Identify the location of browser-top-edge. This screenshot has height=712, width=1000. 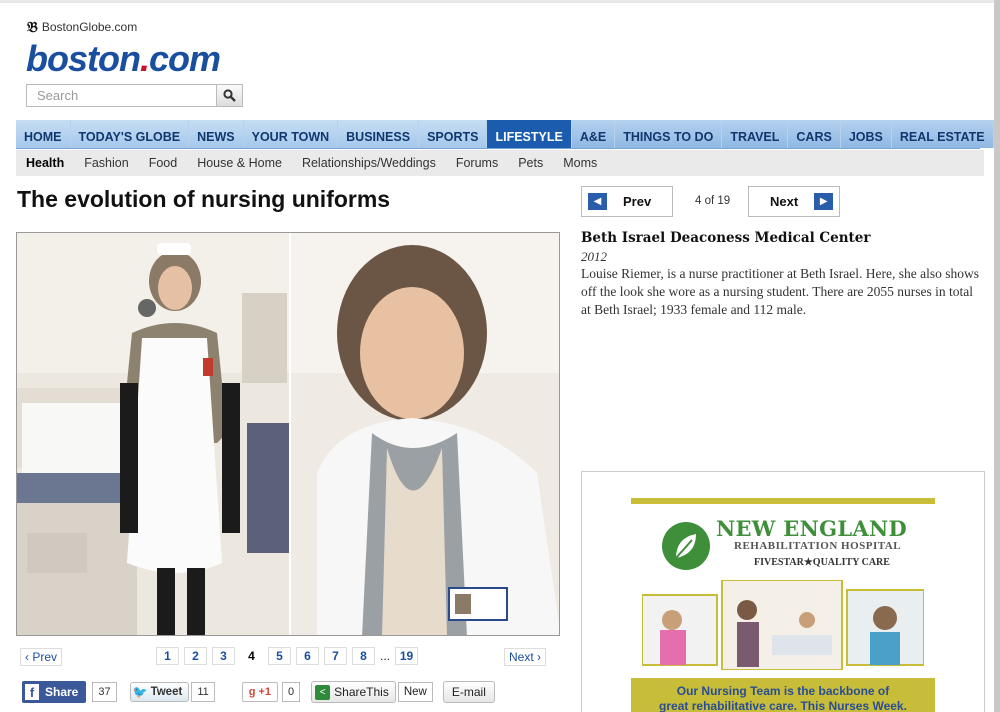
(500, 1).